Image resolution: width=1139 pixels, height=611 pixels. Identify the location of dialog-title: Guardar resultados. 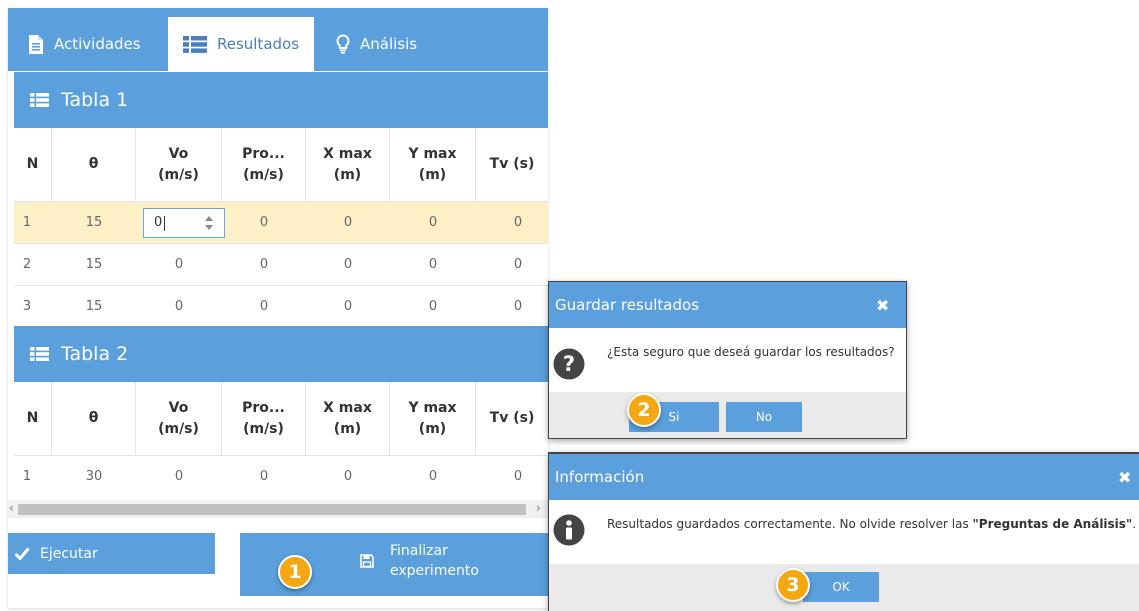
(727, 305).